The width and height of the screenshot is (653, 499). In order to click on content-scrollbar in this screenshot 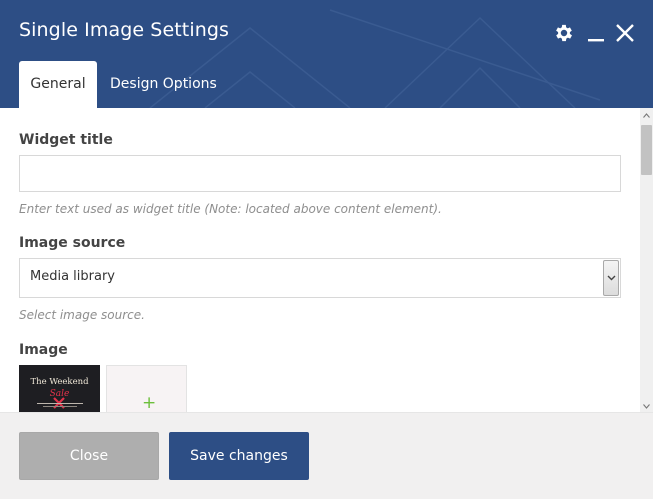, I will do `click(646, 260)`.